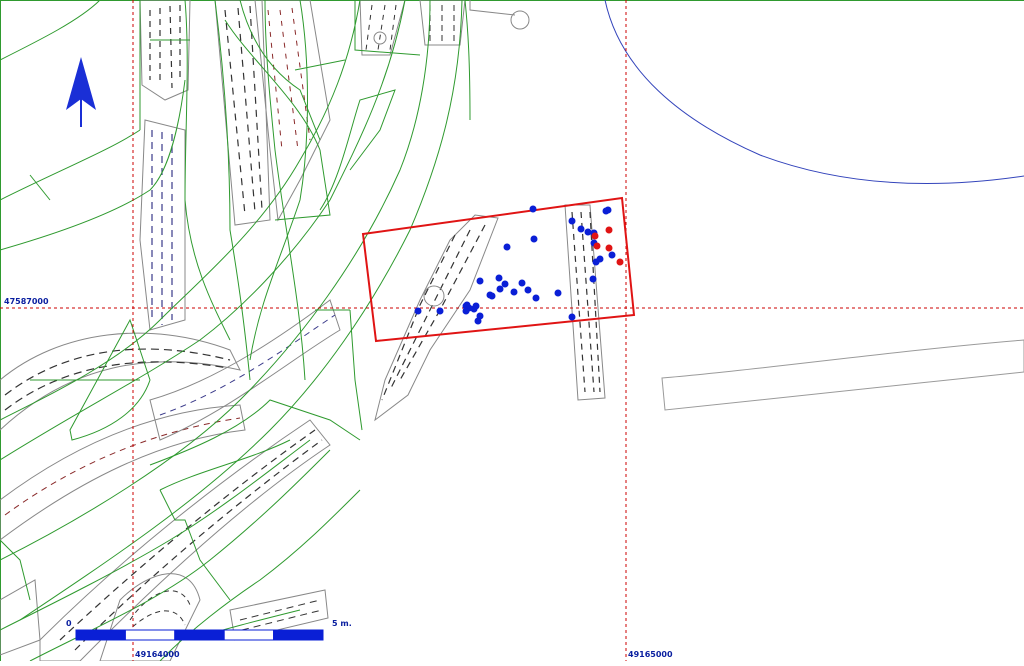  Describe the element at coordinates (26, 301) in the screenshot. I see `northing-label: 47587000` at that location.